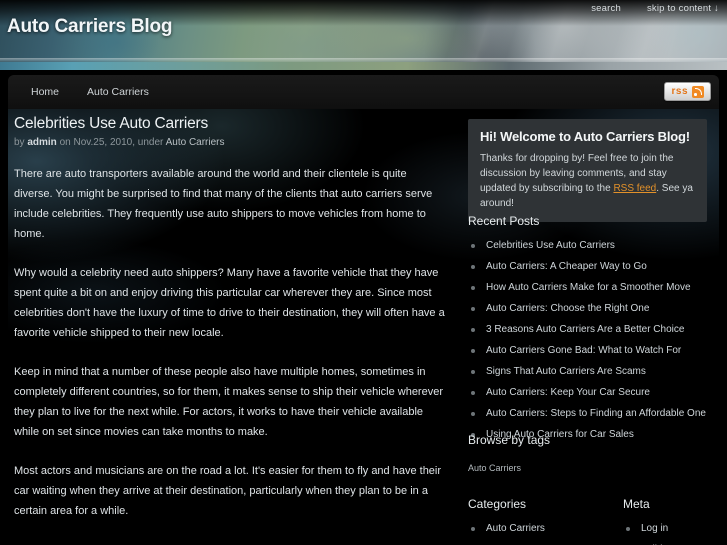 This screenshot has height=545, width=727. I want to click on list-item: Auto Carriers: Keep Your Car Secure, so click(589, 392).